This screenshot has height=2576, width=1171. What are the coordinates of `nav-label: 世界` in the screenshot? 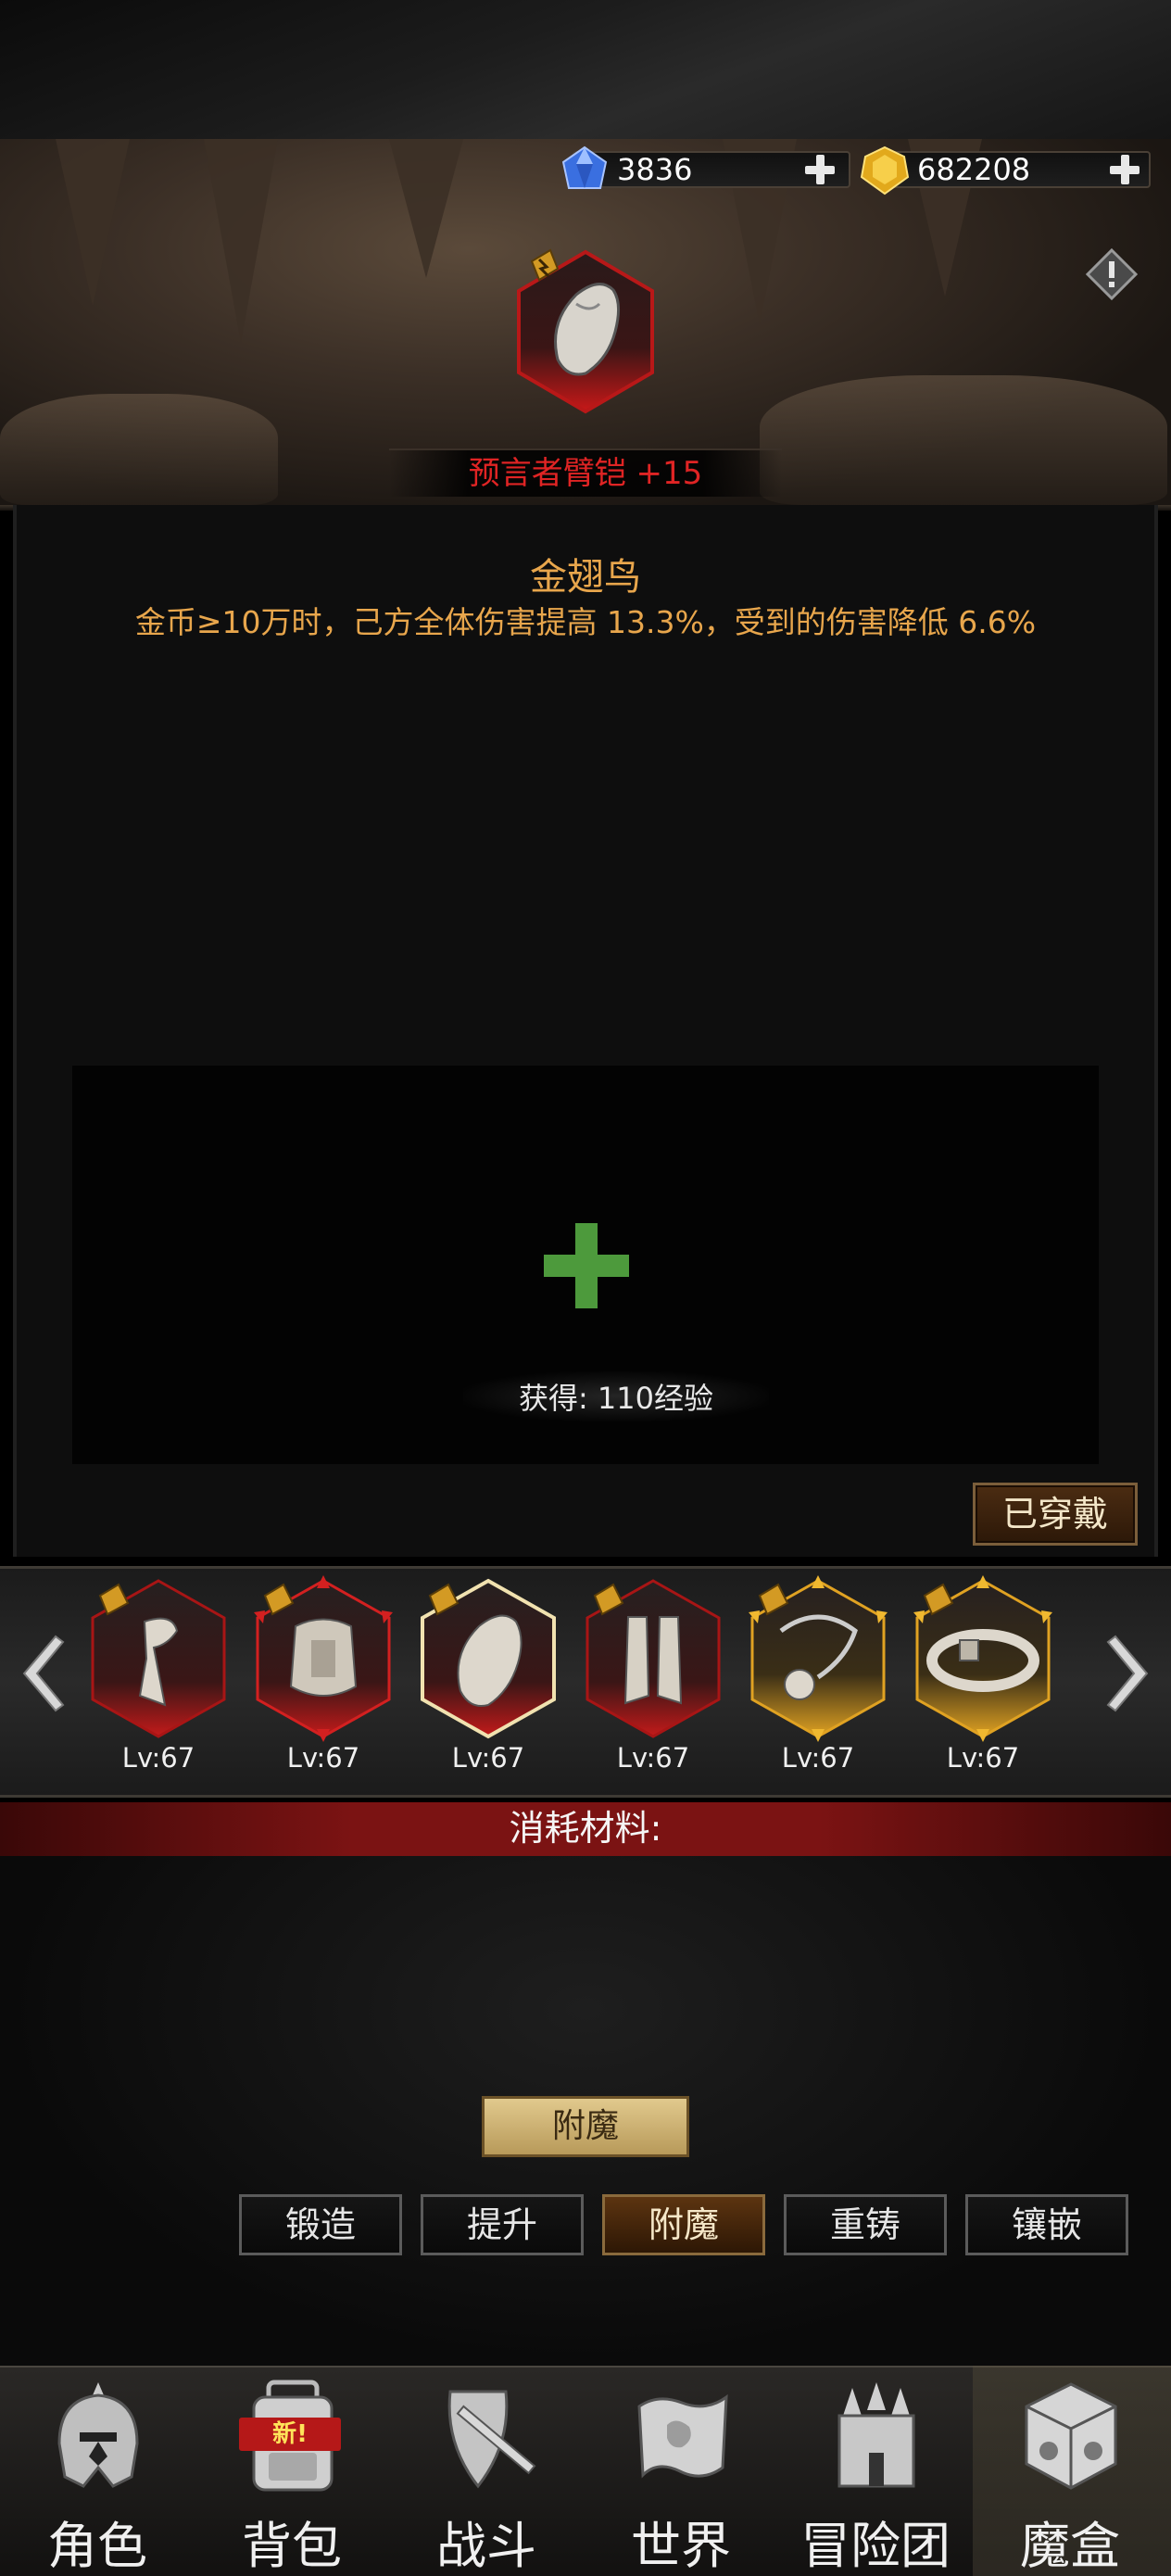 It's located at (681, 2546).